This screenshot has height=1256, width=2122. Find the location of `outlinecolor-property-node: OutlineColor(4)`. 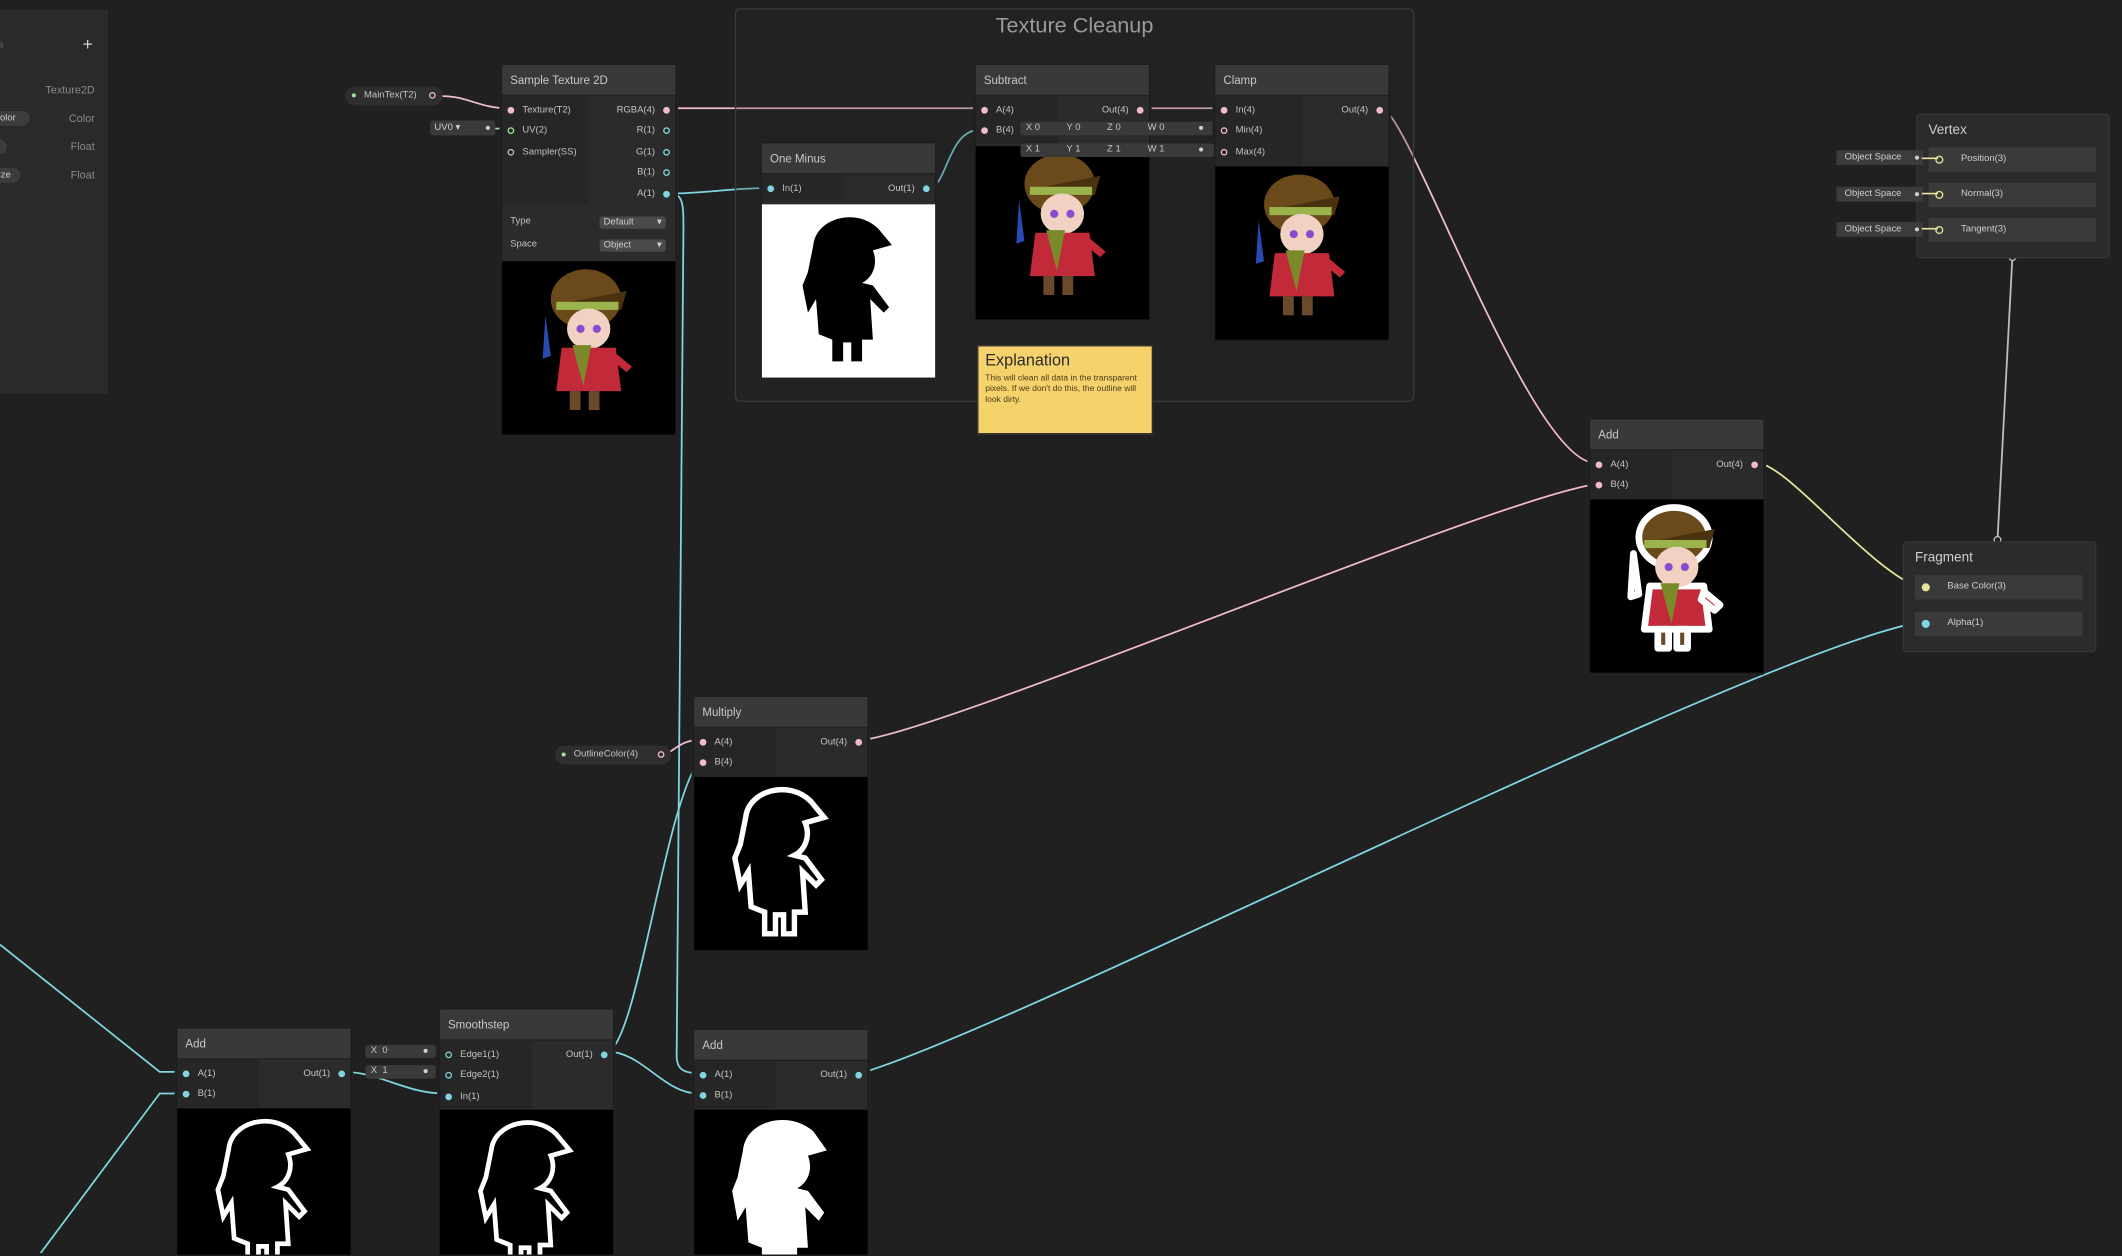

outlinecolor-property-node: OutlineColor(4) is located at coordinates (613, 755).